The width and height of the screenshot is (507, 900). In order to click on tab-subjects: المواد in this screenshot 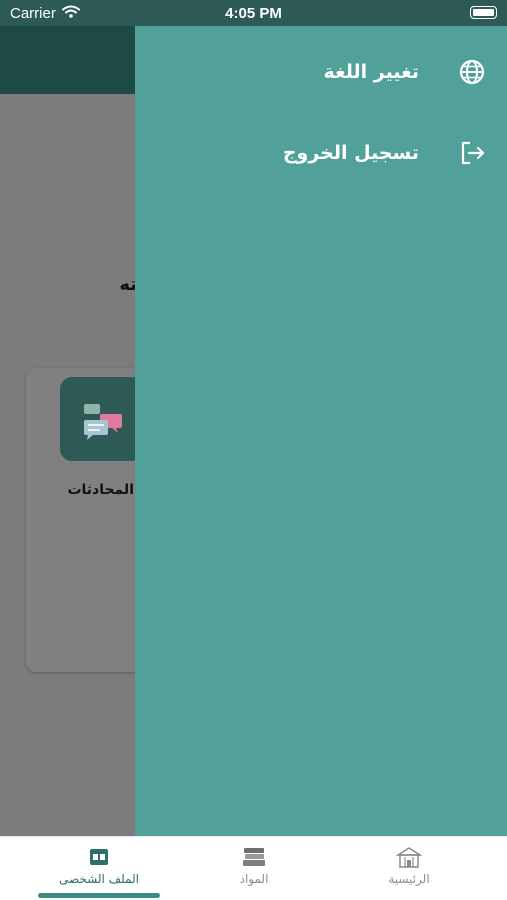, I will do `click(254, 868)`.